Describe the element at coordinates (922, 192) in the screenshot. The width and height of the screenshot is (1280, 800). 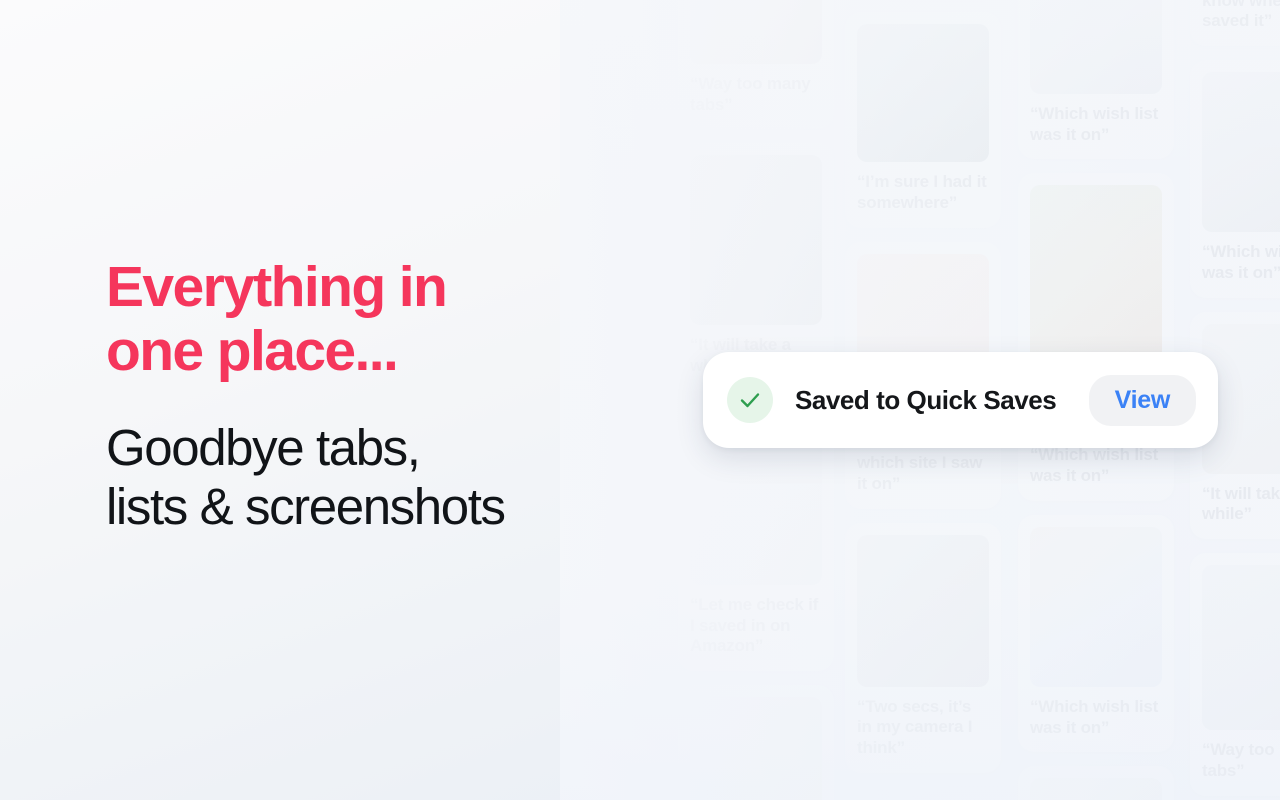
I see `pin-caption: “I’m sure I had it somewhere”` at that location.